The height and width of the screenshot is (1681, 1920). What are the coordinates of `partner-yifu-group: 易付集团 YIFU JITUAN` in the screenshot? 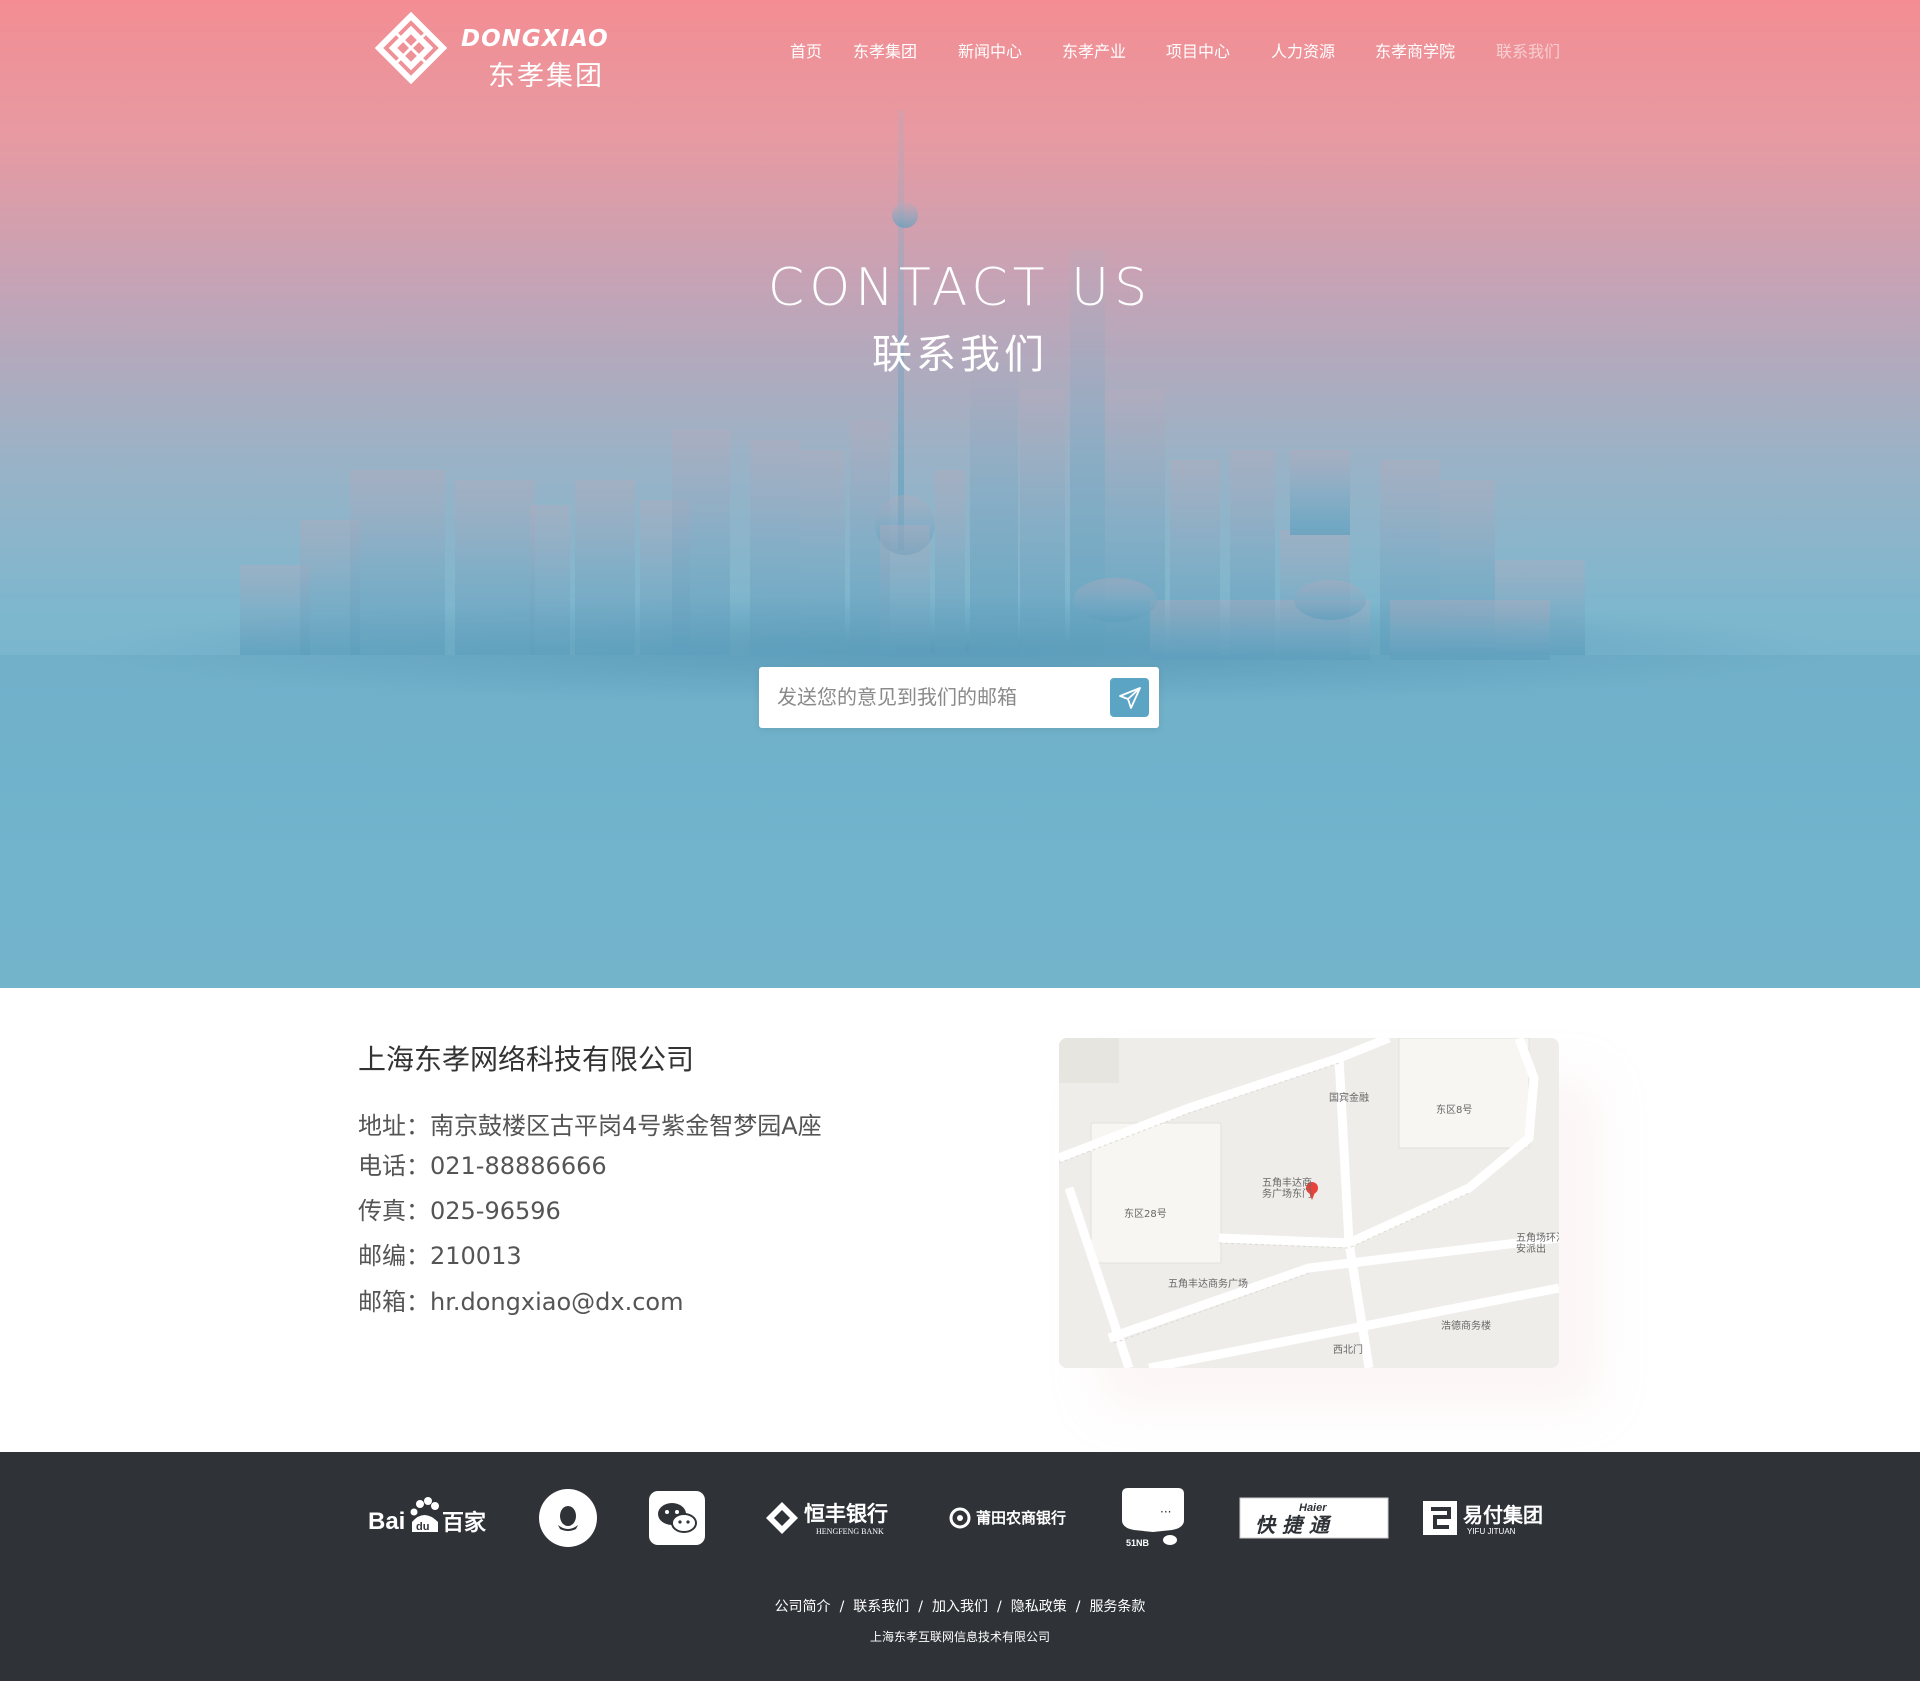 It's located at (1486, 1518).